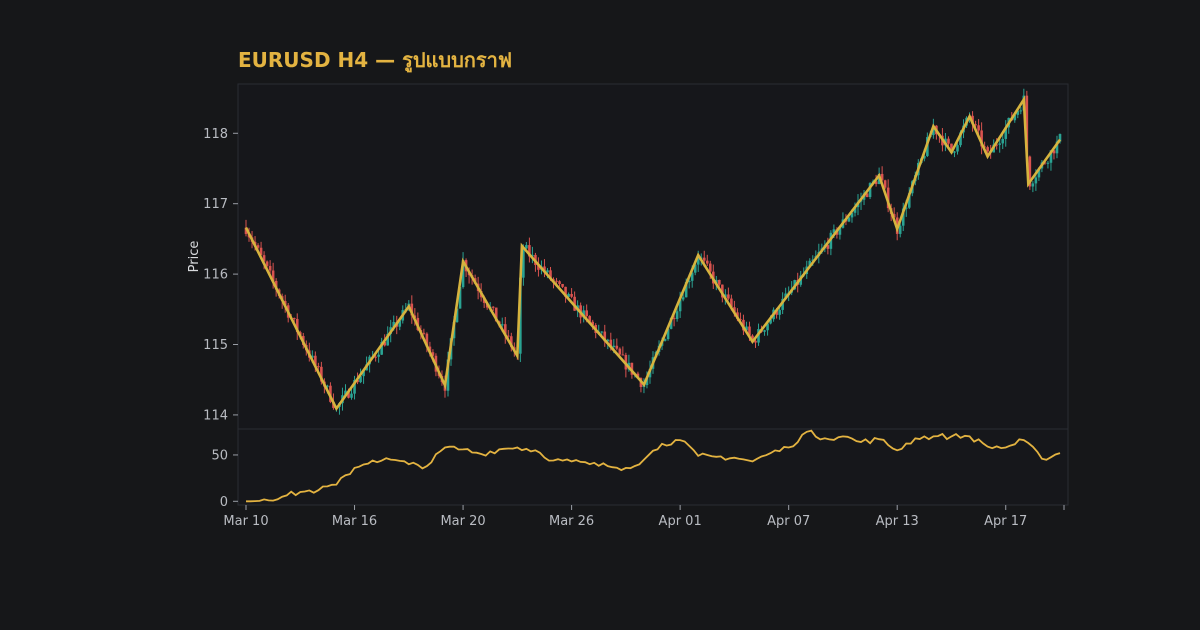 The height and width of the screenshot is (630, 1200). Describe the element at coordinates (194, 257) in the screenshot. I see `y-axis-label: Price` at that location.